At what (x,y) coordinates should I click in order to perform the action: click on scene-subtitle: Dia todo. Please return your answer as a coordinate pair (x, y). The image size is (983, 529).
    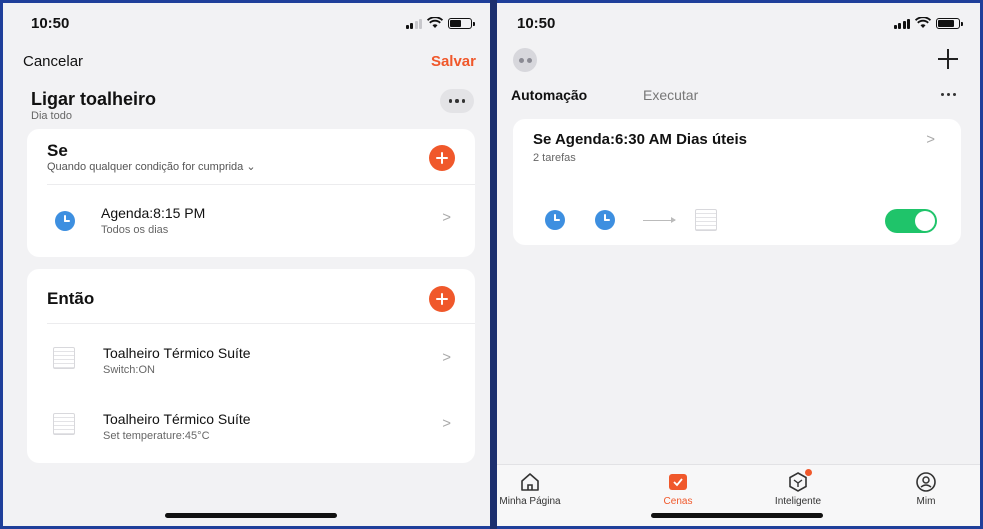
    Looking at the image, I should click on (51, 116).